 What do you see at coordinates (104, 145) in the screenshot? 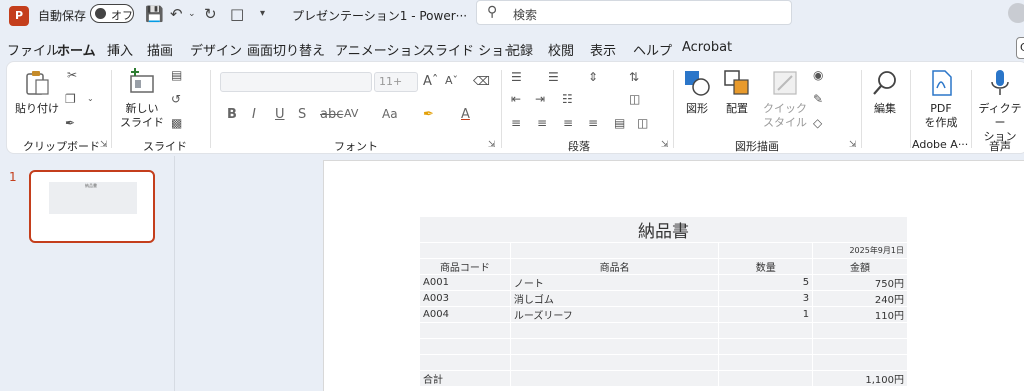
I see `clipboard-launcher-icon: ⇲` at bounding box center [104, 145].